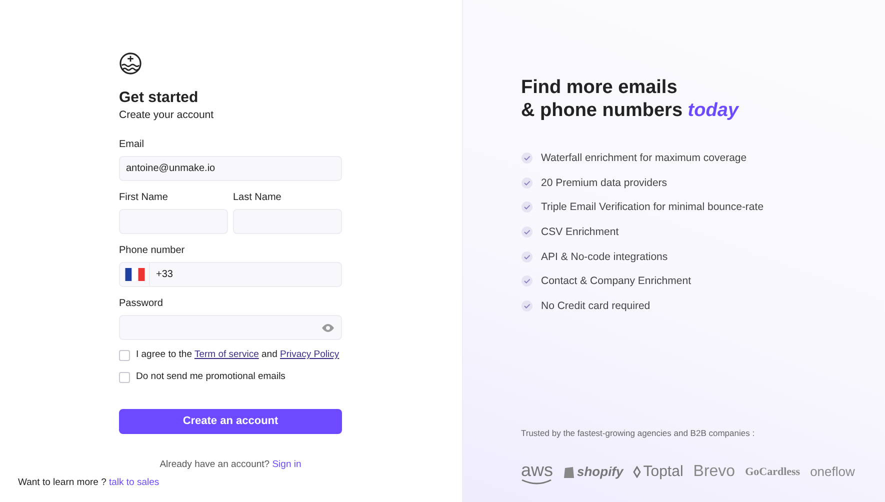  What do you see at coordinates (714, 472) in the screenshot?
I see `logo: Brevo` at bounding box center [714, 472].